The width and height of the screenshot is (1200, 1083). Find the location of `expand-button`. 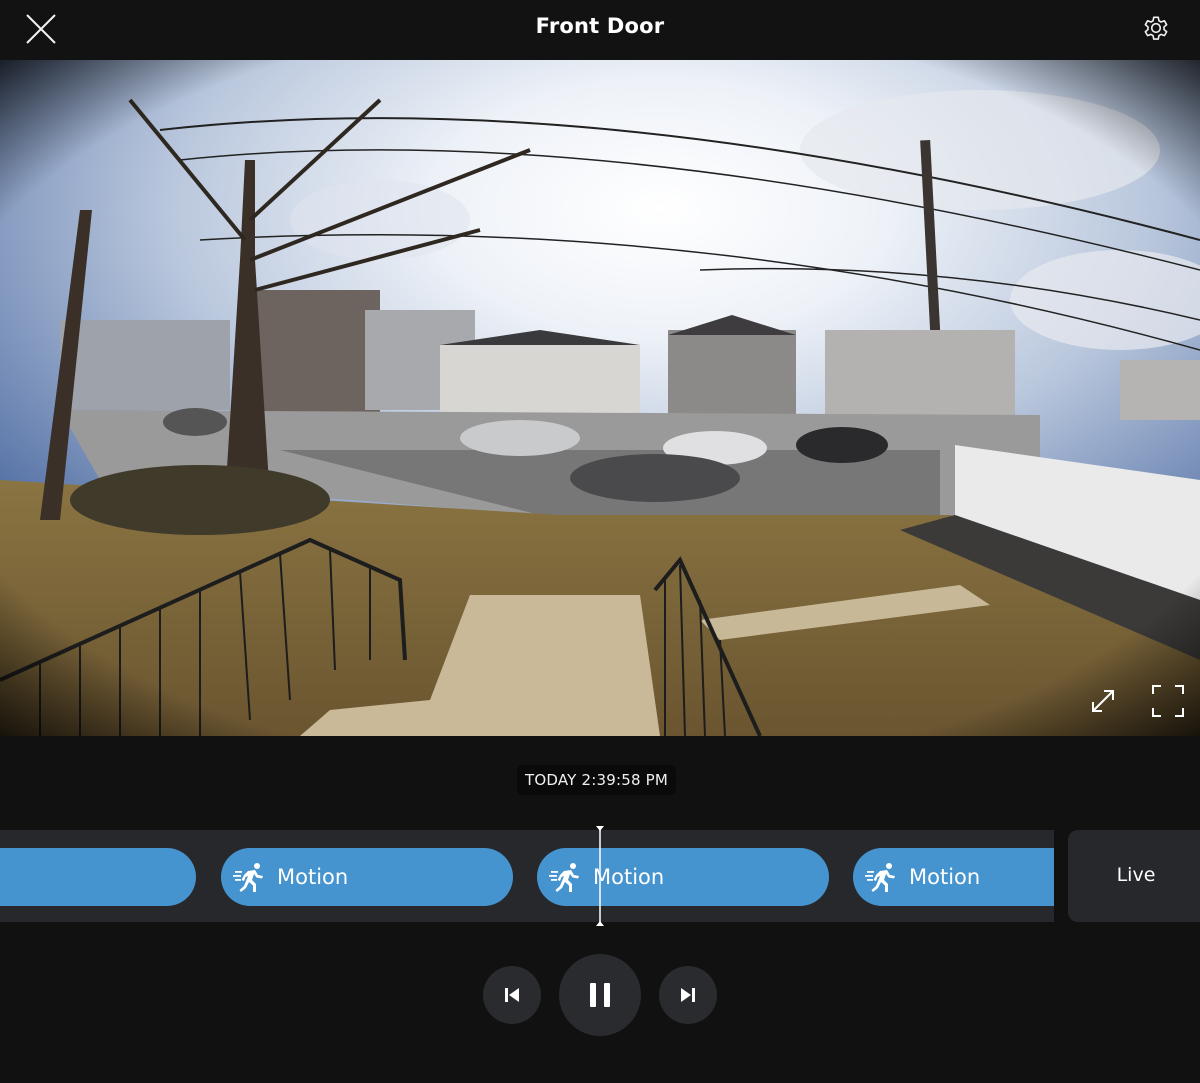

expand-button is located at coordinates (1103, 701).